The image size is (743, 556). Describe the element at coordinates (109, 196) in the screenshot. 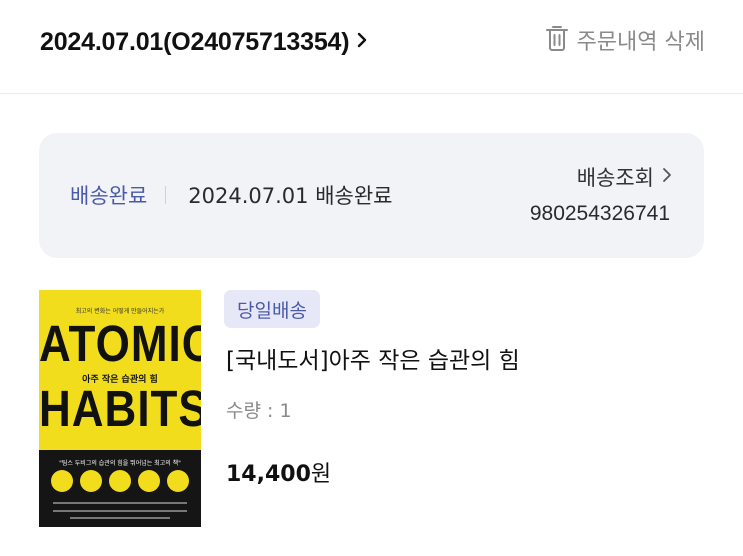

I see `status-label: 배송완료` at that location.